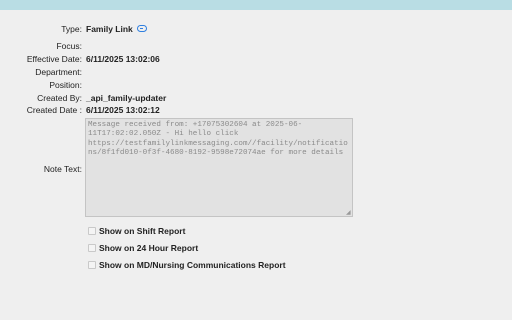  What do you see at coordinates (92, 264) in the screenshot?
I see `checkbox-md-nursing-report-box` at bounding box center [92, 264].